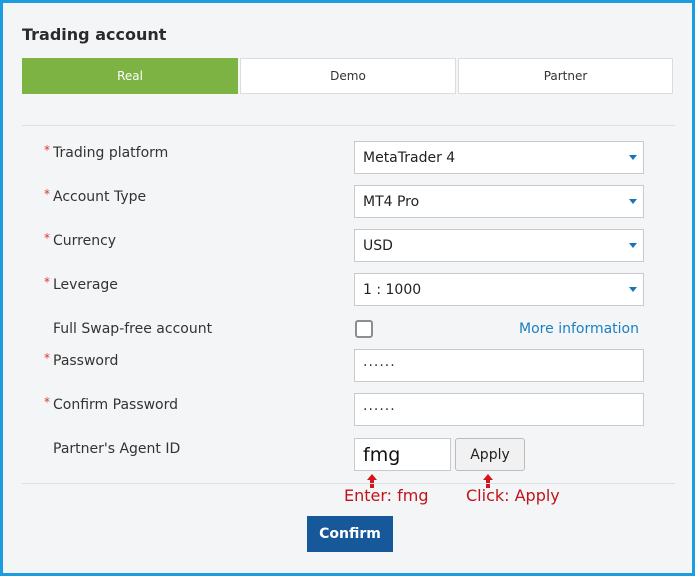 This screenshot has height=576, width=695. Describe the element at coordinates (100, 197) in the screenshot. I see `account-type-label: Account Type` at that location.